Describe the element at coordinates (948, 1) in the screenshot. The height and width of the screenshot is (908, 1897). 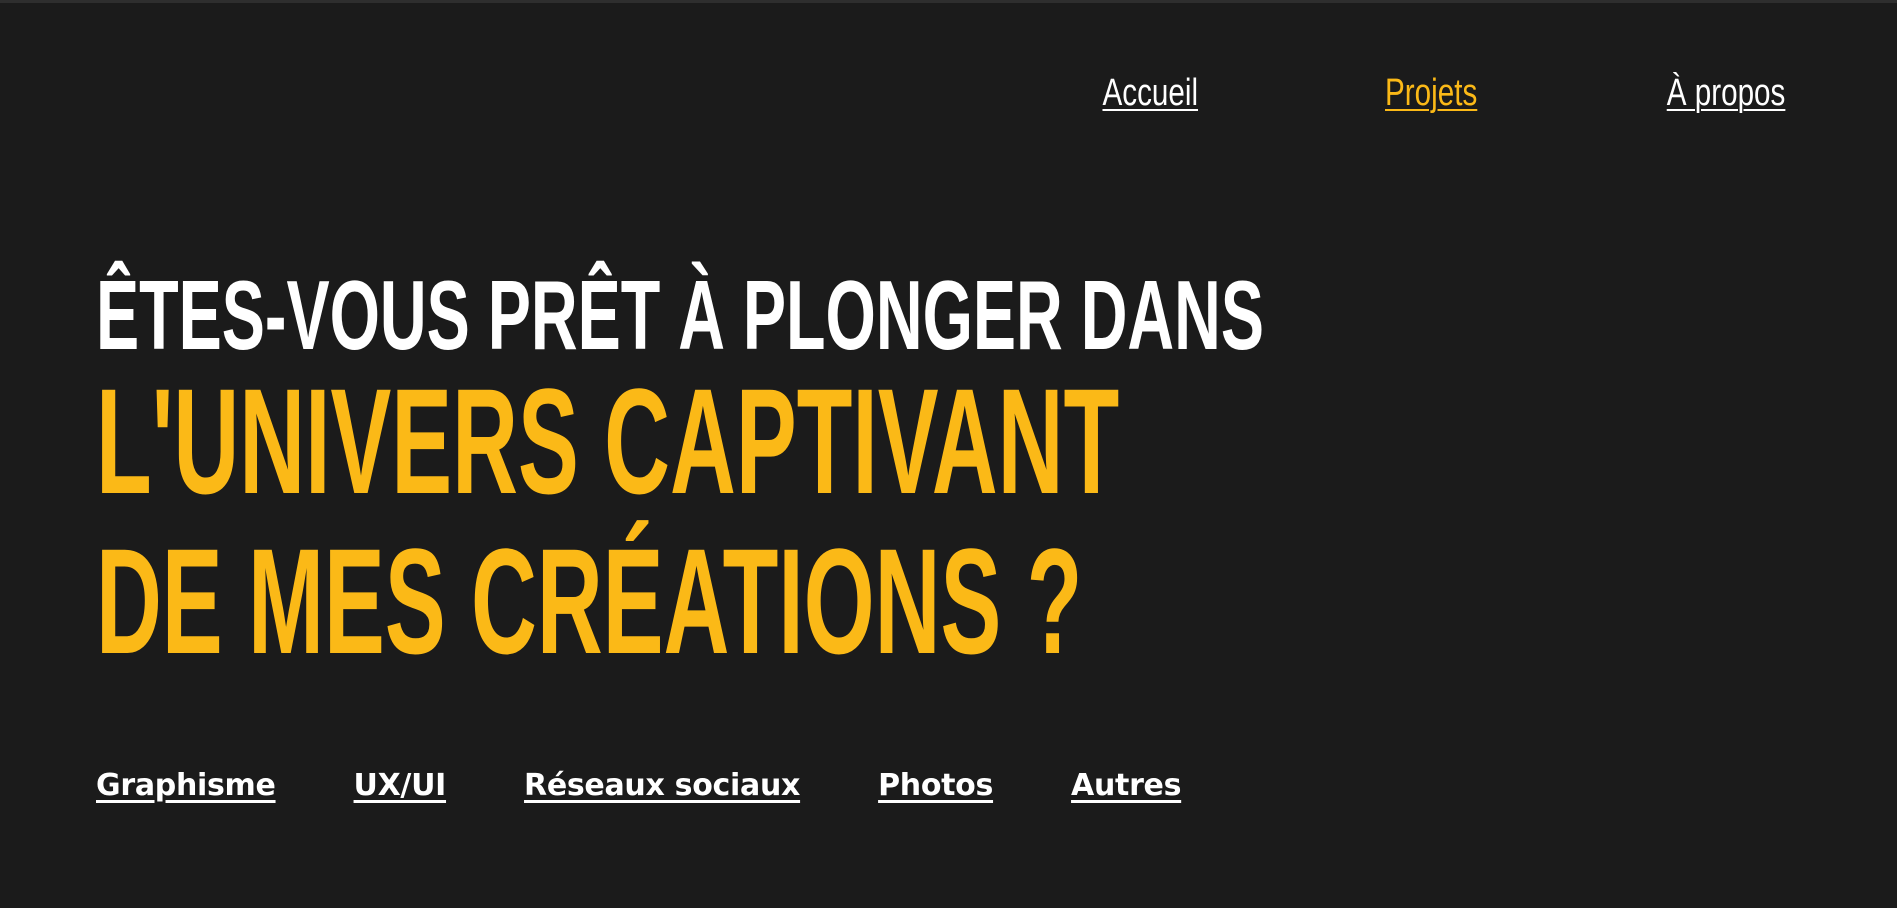
I see `top-border` at that location.